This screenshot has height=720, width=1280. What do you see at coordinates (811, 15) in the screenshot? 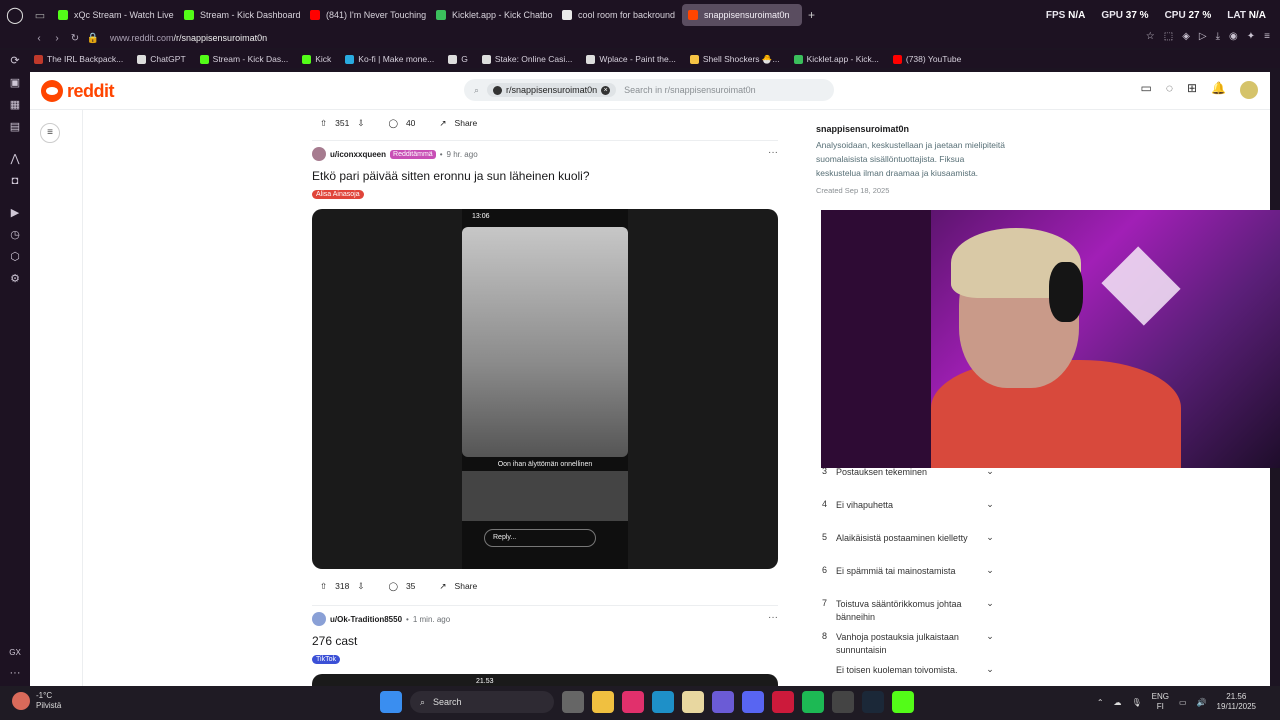
I see `new-tab-button: +` at bounding box center [811, 15].